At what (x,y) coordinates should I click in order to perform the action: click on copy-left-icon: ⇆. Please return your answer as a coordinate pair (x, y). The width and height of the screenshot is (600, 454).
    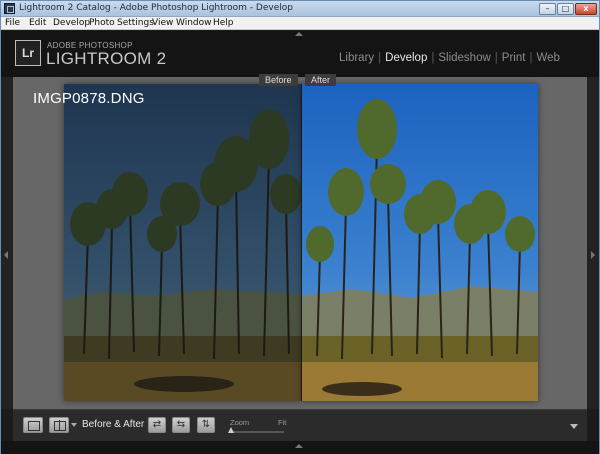
    Looking at the image, I should click on (181, 424).